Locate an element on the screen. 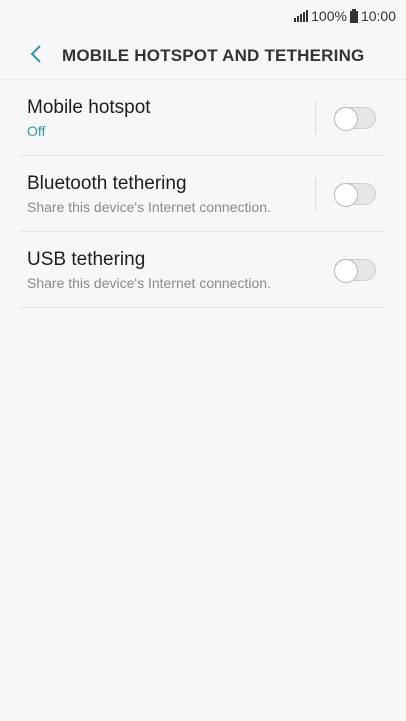 The width and height of the screenshot is (406, 721). bluetooth-tethering-toggle is located at coordinates (355, 194).